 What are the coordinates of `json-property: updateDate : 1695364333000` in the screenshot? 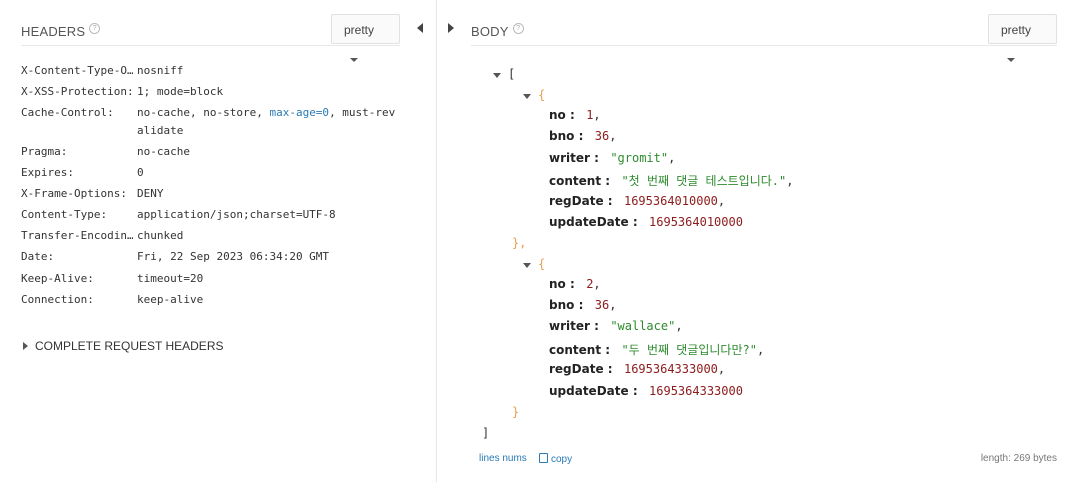 It's located at (646, 391).